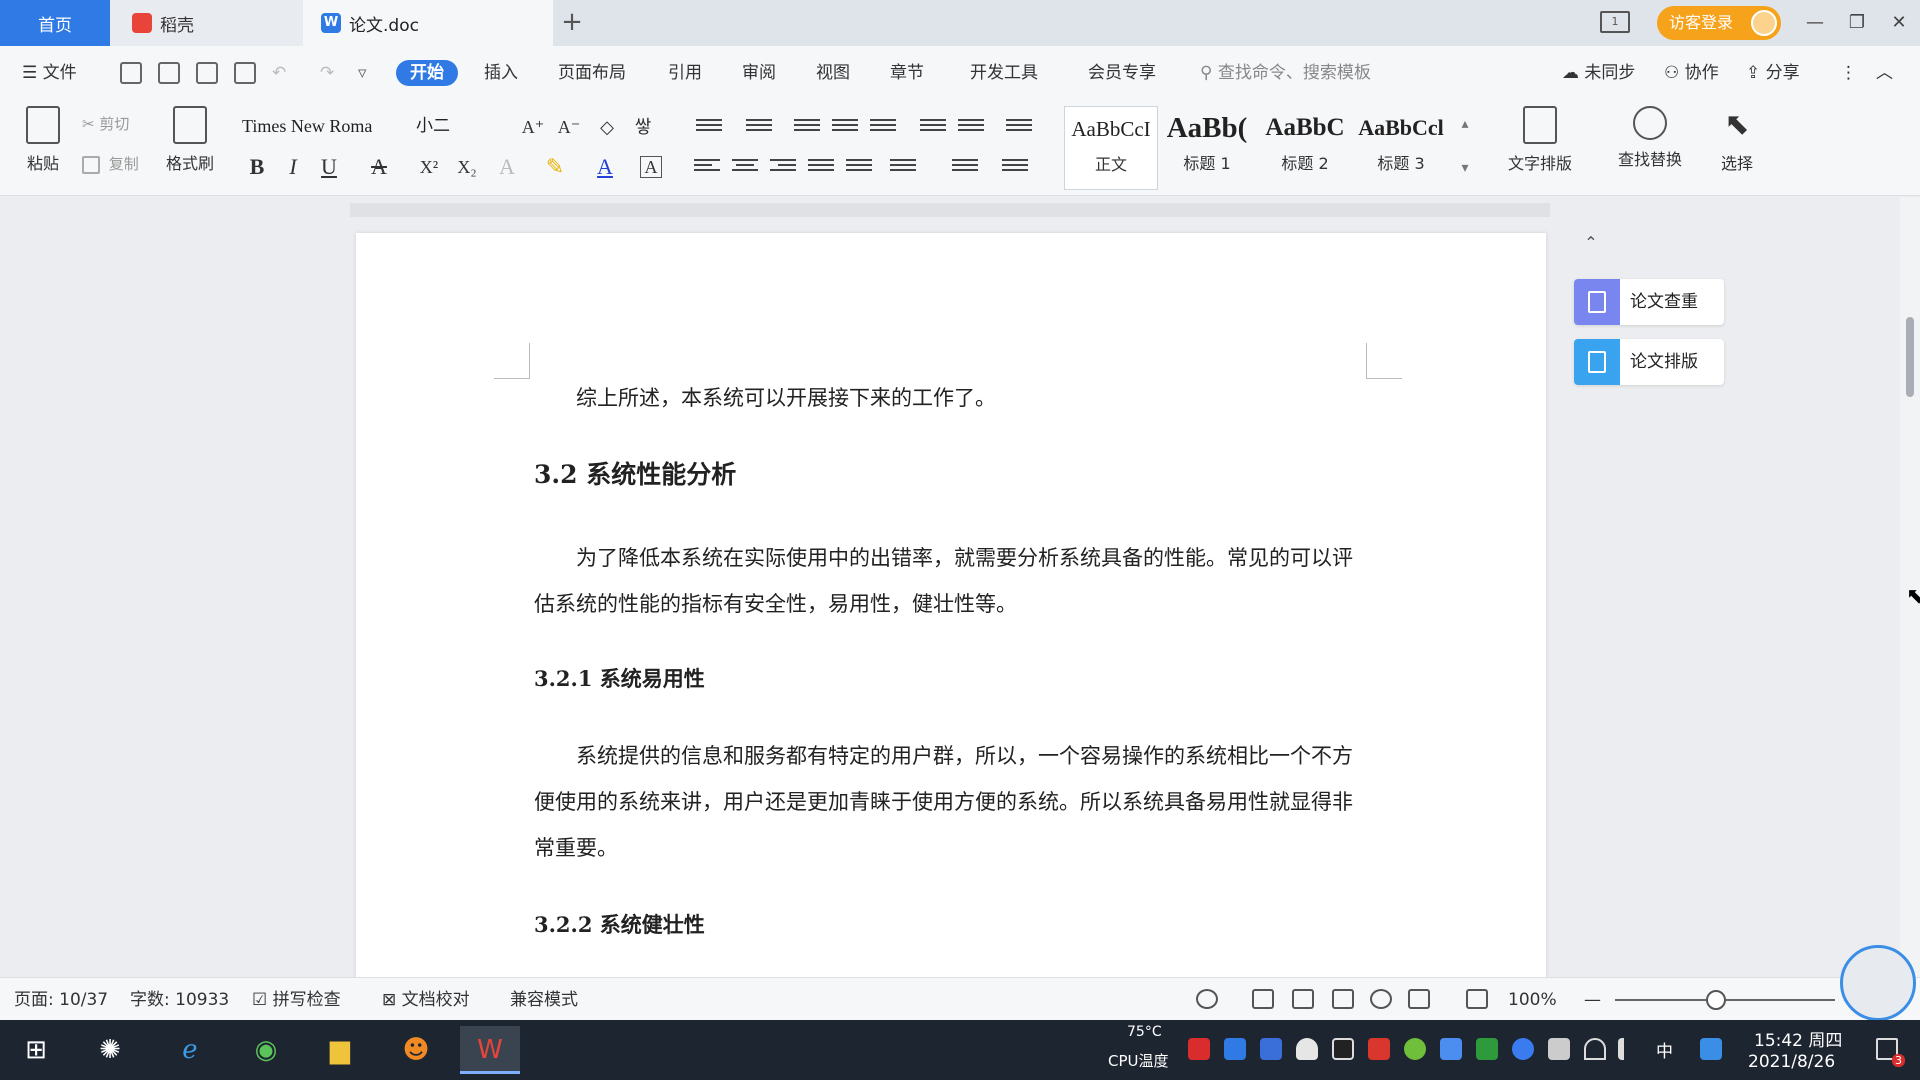 The width and height of the screenshot is (1920, 1080). I want to click on copy-button: 复制, so click(110, 164).